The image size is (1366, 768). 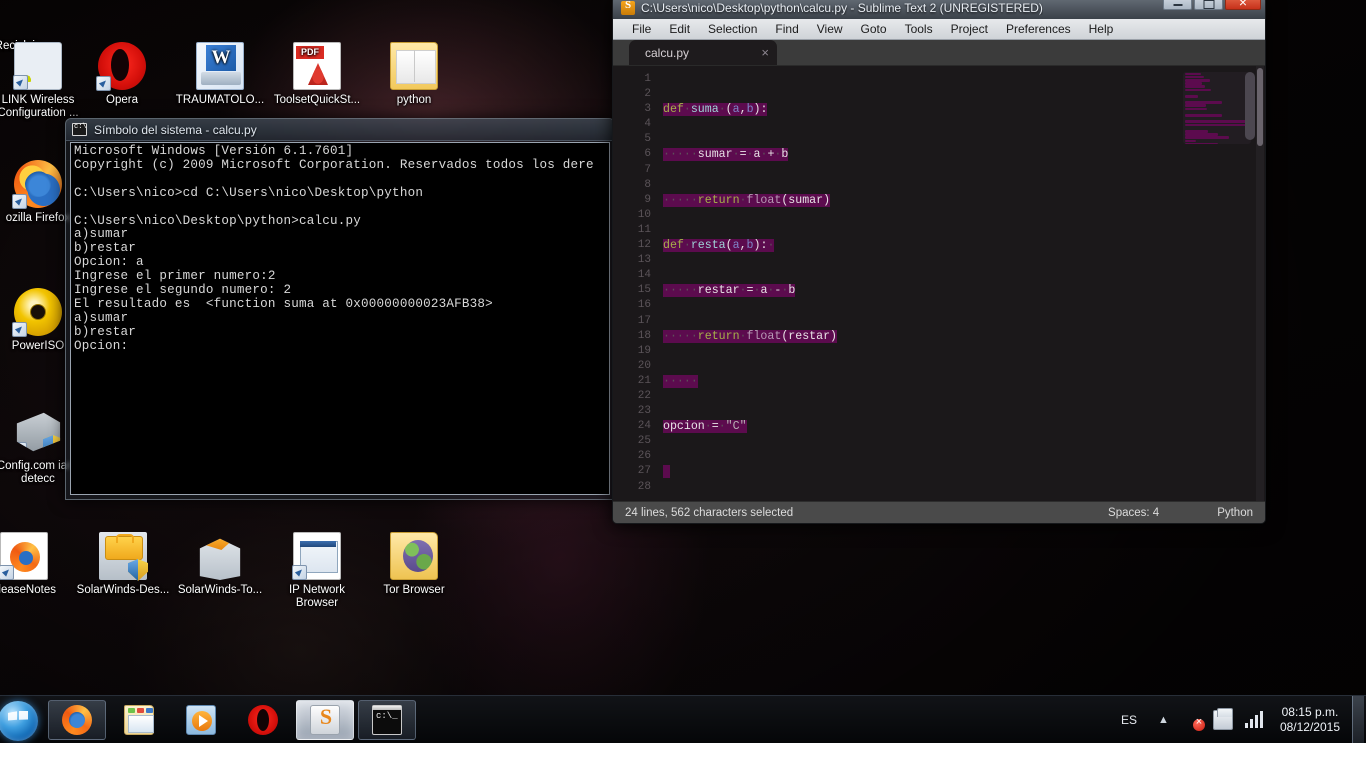 I want to click on status-spaces: Spaces: 4, so click(x=1133, y=513).